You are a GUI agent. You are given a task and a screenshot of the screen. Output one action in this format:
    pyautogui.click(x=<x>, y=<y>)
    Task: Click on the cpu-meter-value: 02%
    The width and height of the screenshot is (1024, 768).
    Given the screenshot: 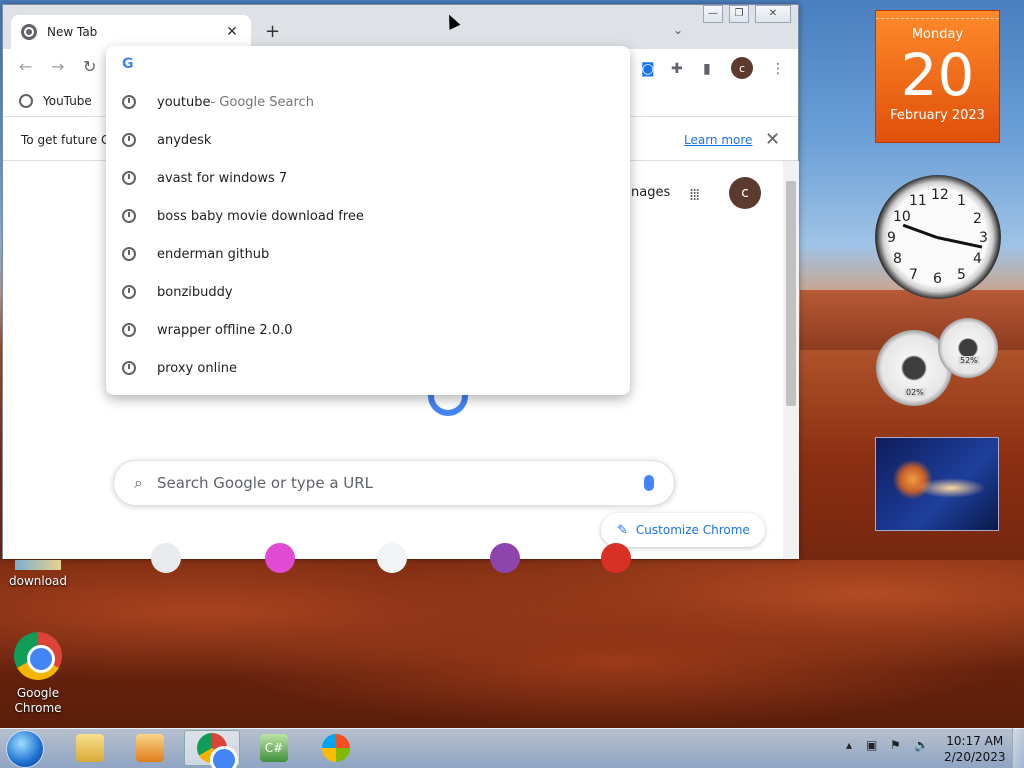 What is the action you would take?
    pyautogui.click(x=915, y=392)
    